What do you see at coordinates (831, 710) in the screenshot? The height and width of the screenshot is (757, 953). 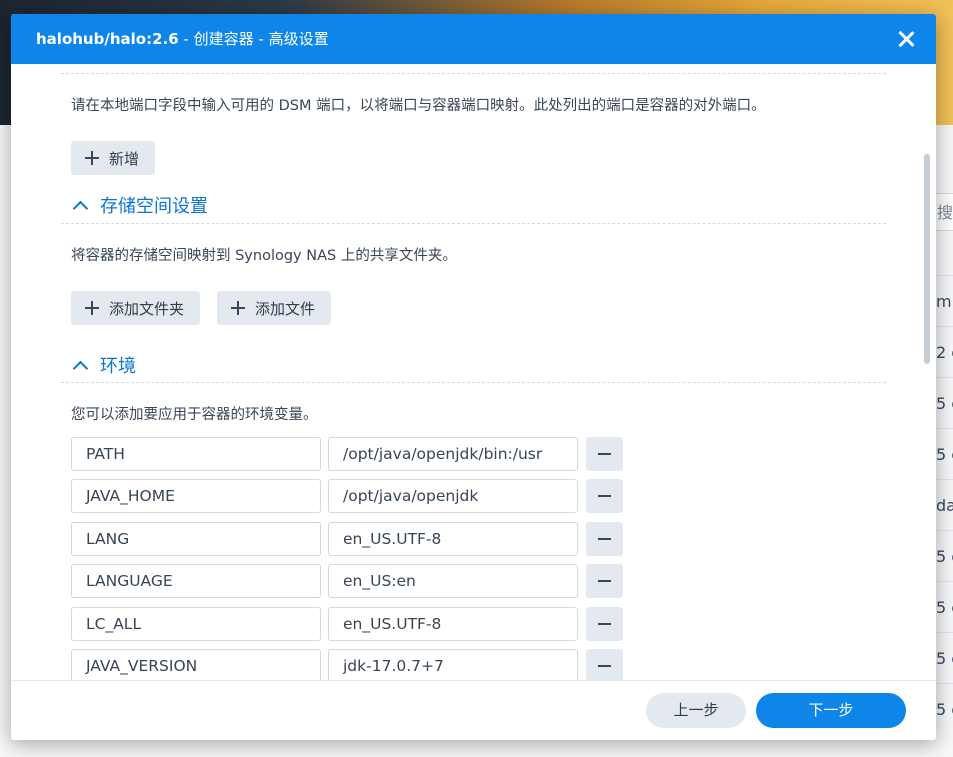 I see `next-step-button: 下一步` at bounding box center [831, 710].